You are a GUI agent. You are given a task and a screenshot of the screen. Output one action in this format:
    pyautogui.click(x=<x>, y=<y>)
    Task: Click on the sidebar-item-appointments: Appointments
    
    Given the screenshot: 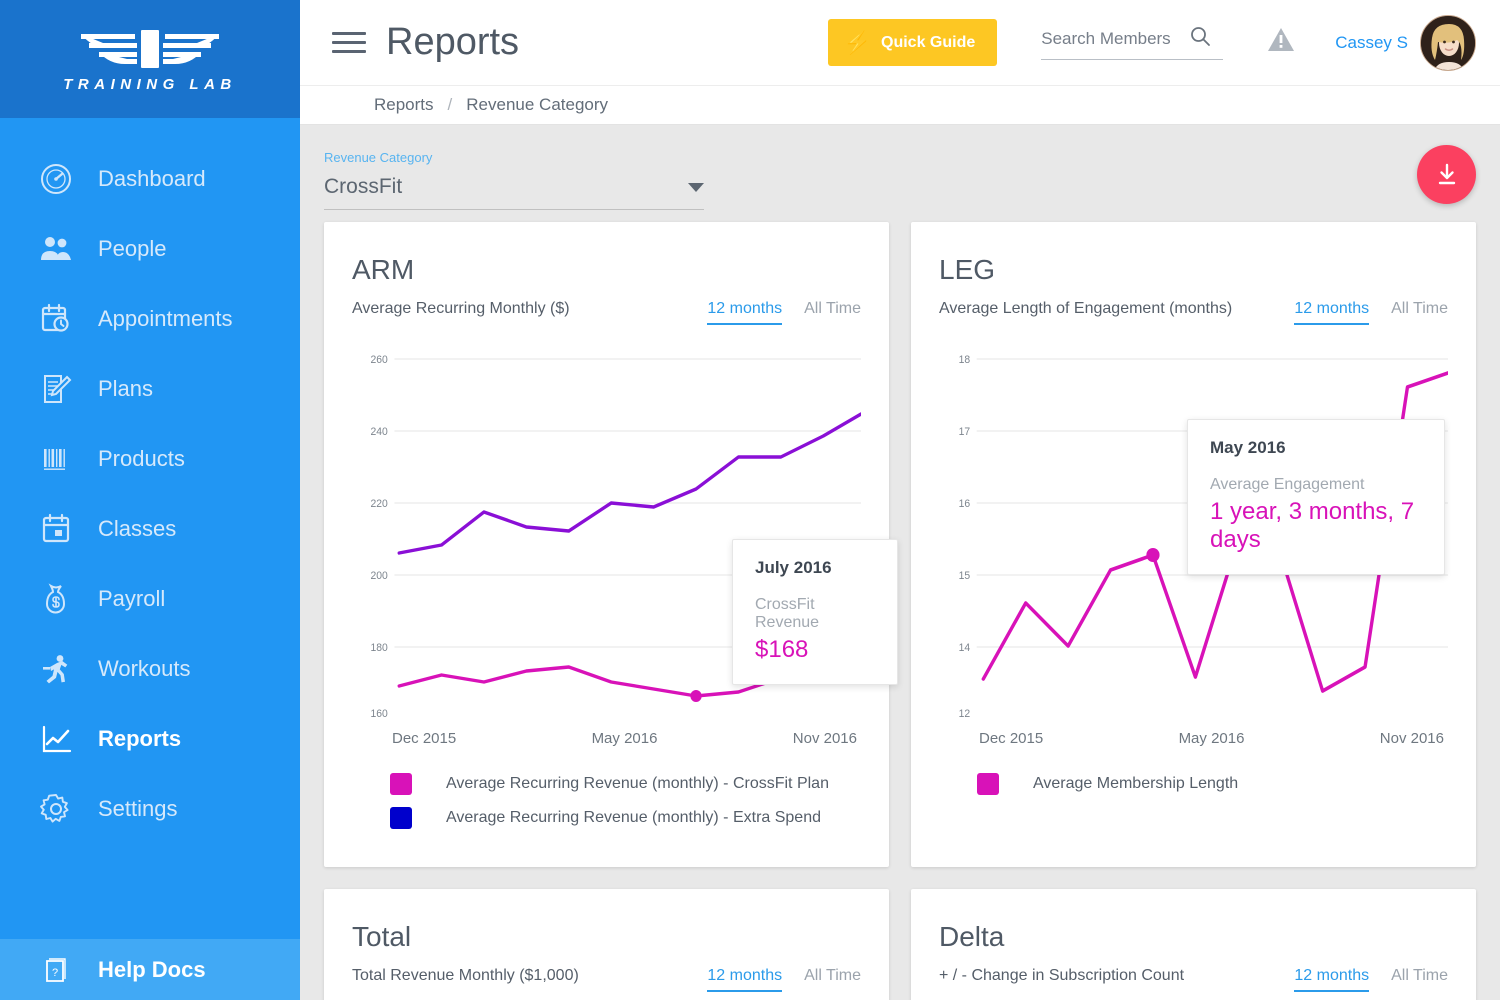 What is the action you would take?
    pyautogui.click(x=150, y=319)
    